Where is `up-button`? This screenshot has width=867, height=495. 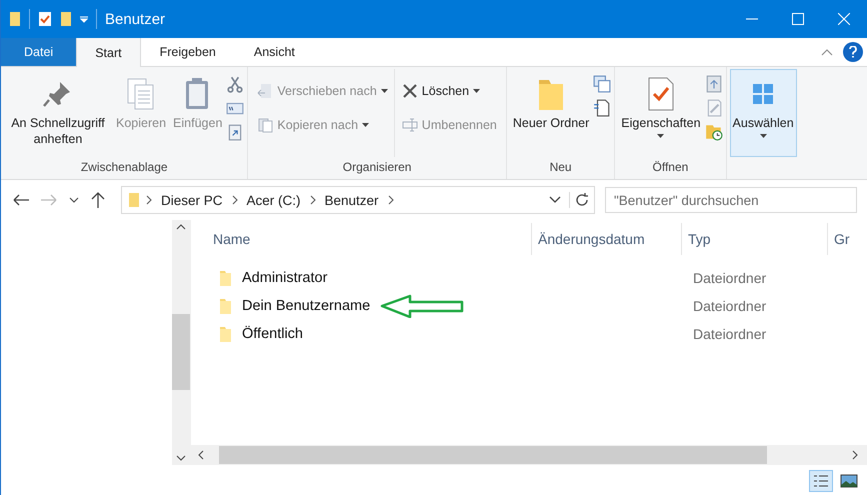
up-button is located at coordinates (98, 200).